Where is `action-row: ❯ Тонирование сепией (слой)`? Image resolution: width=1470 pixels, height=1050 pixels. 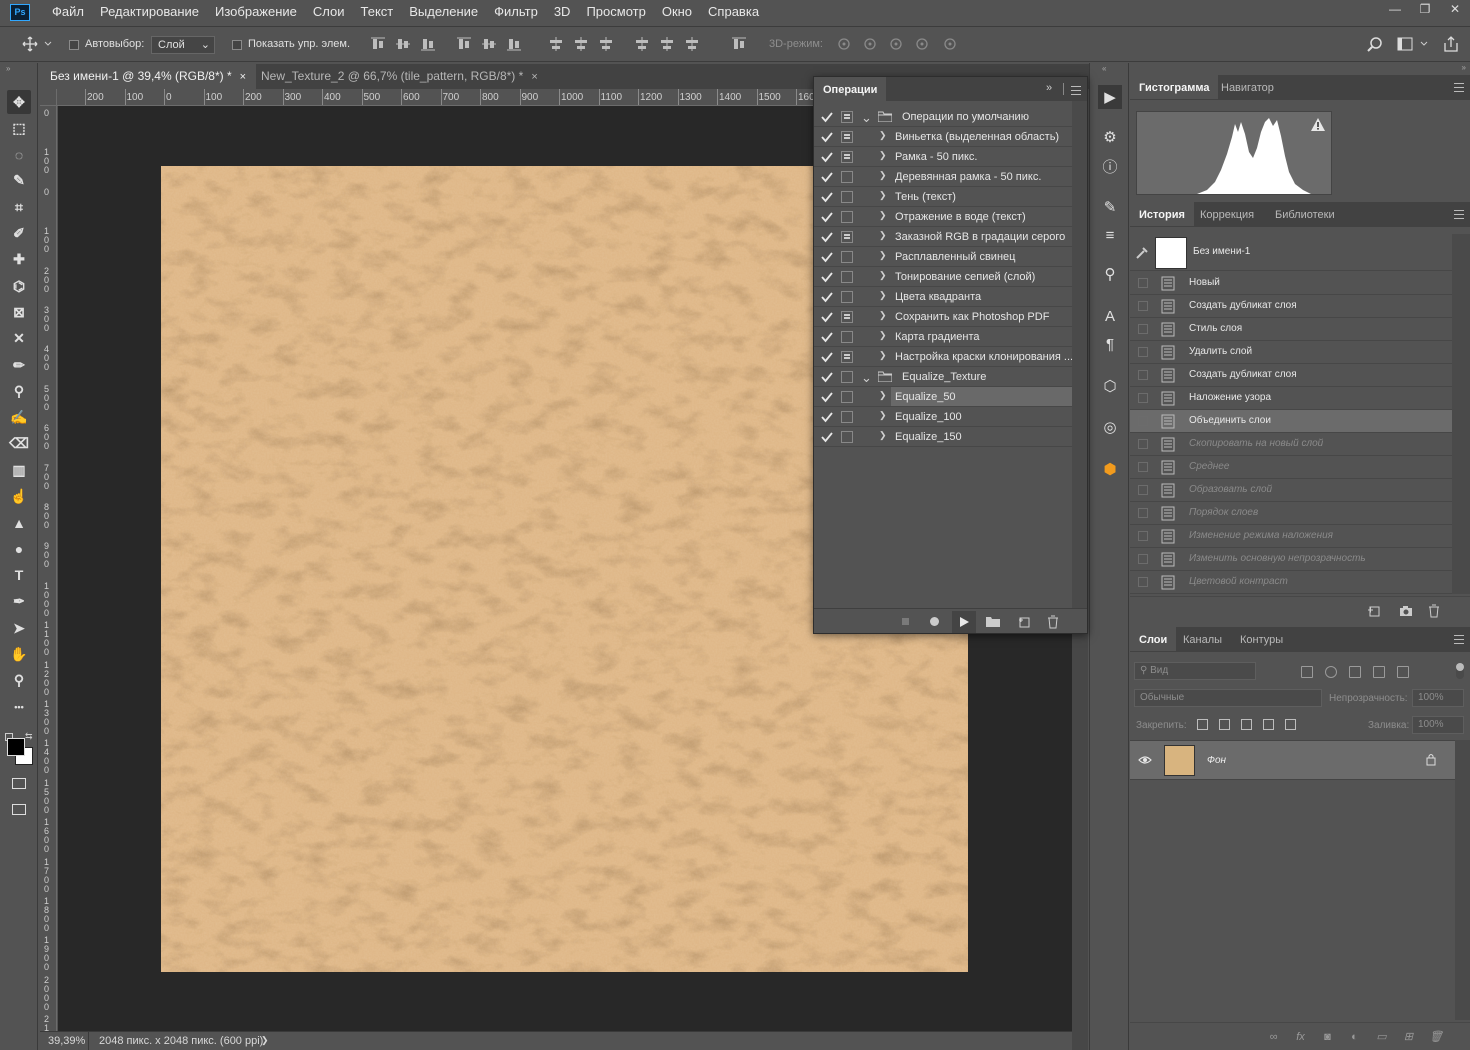
action-row: ❯ Тонирование сепией (слой) is located at coordinates (943, 277).